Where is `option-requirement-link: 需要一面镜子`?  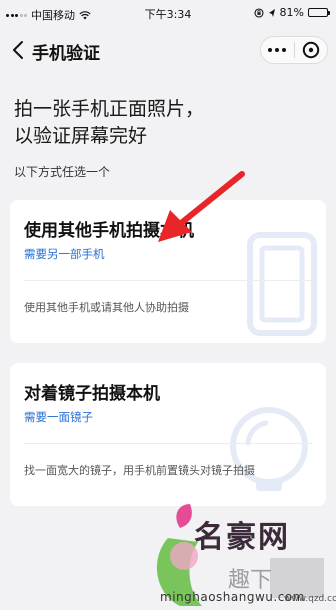 option-requirement-link: 需要一面镜子 is located at coordinates (58, 417).